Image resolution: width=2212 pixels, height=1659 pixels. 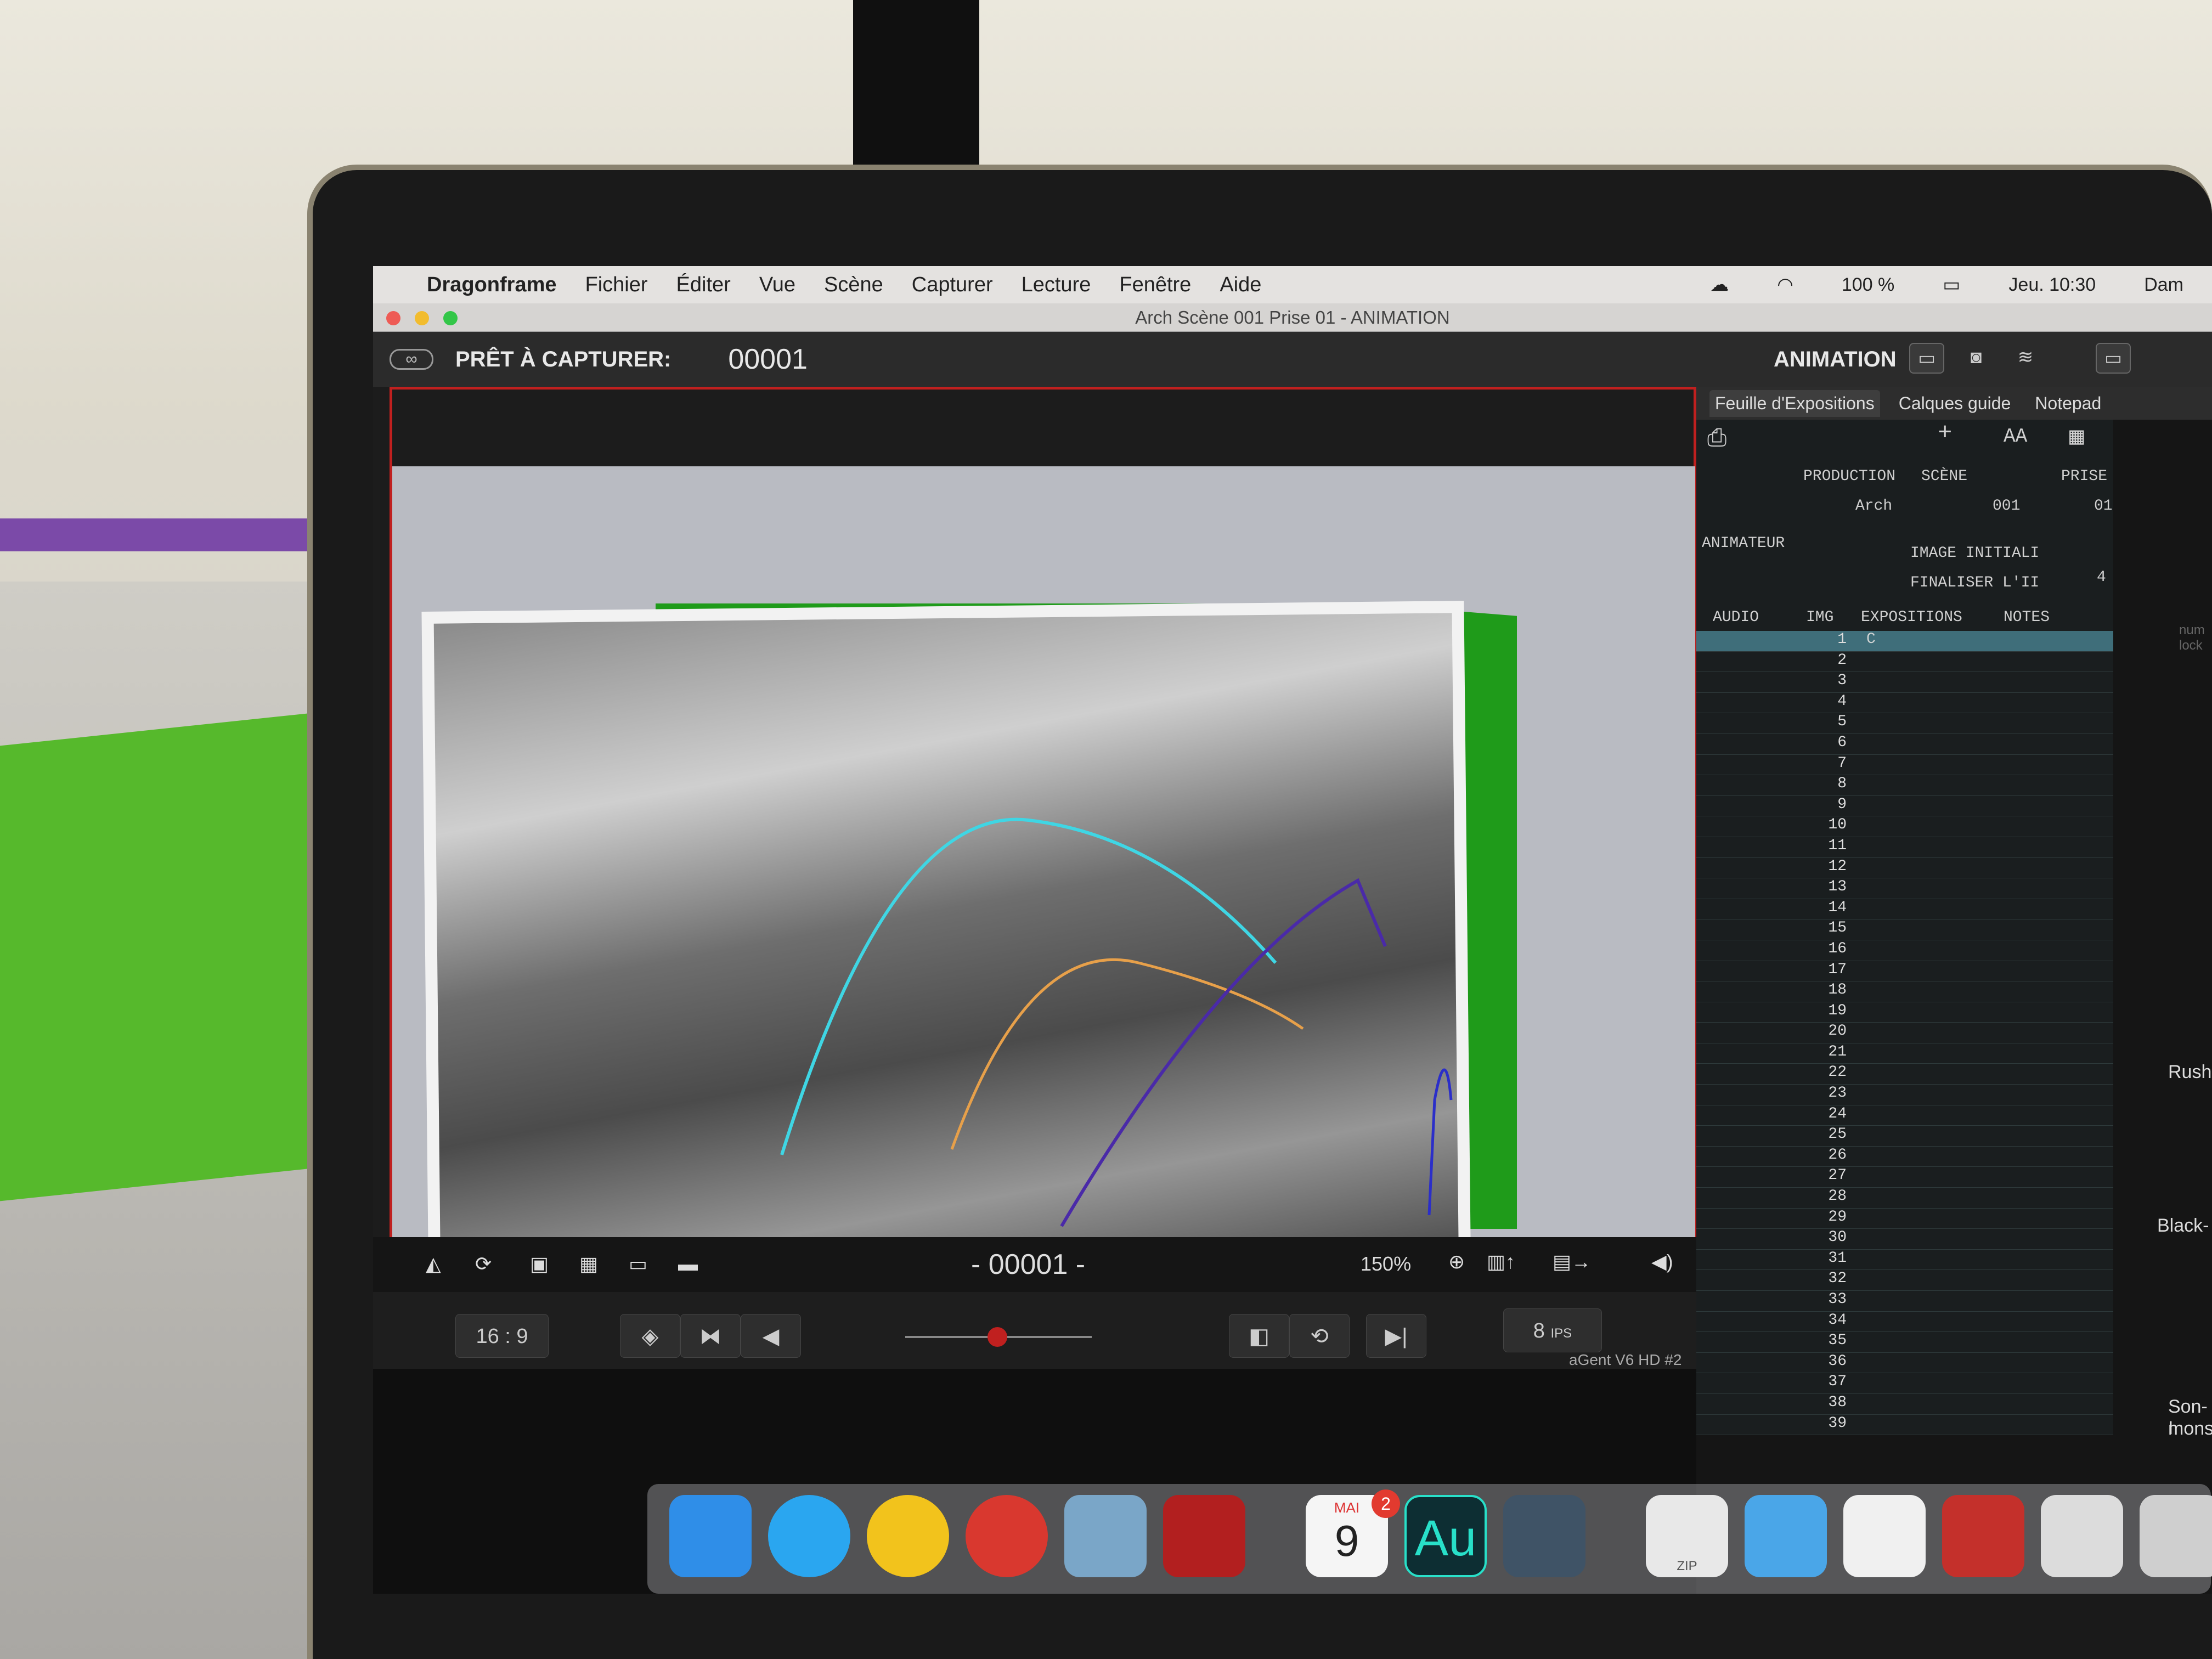 What do you see at coordinates (703, 285) in the screenshot?
I see `menu-editer: Éditer` at bounding box center [703, 285].